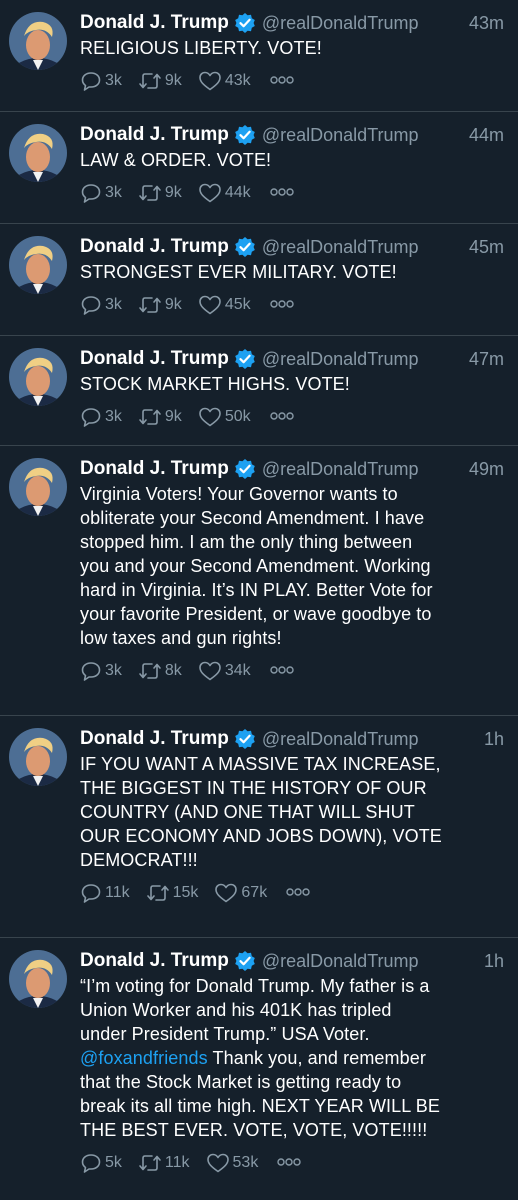  What do you see at coordinates (486, 247) in the screenshot?
I see `tweet-timestamp: 45m` at bounding box center [486, 247].